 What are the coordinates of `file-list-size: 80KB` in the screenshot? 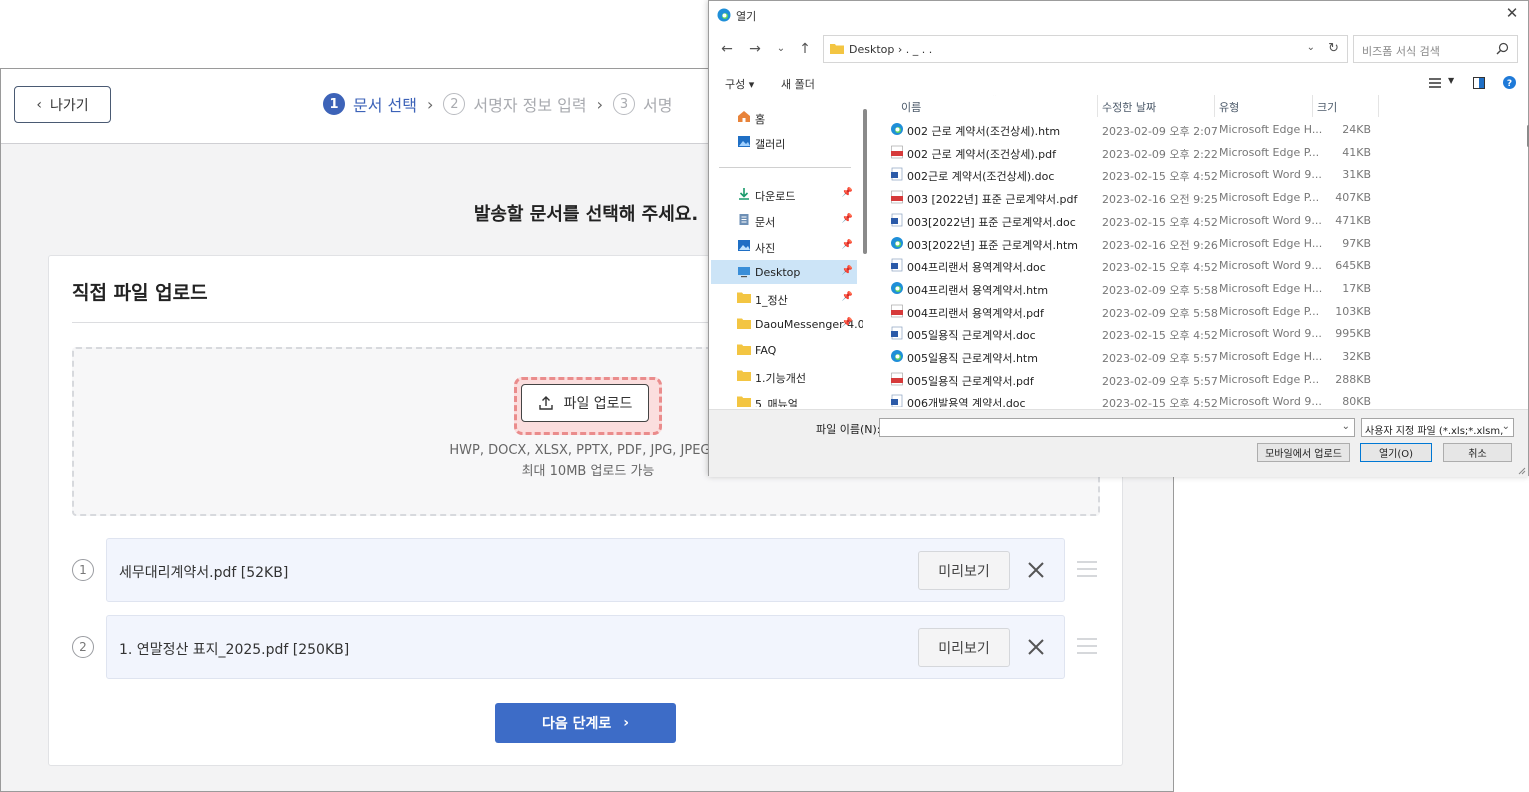 It's located at (1356, 401).